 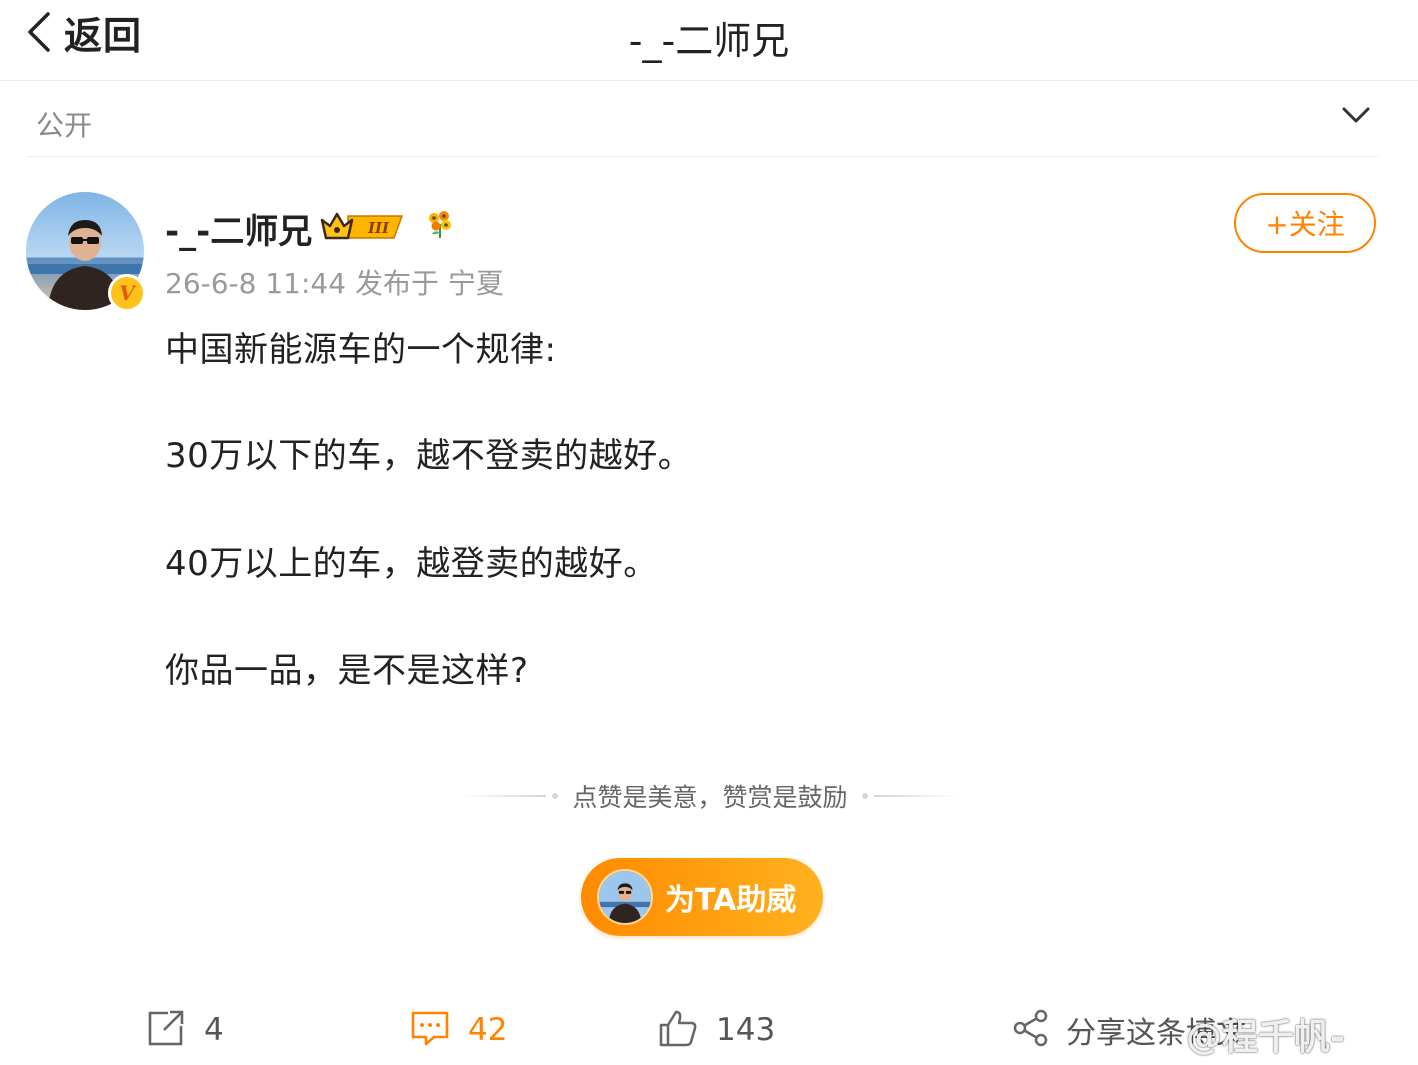 What do you see at coordinates (238, 228) in the screenshot?
I see `author-name: -_-二师兄` at bounding box center [238, 228].